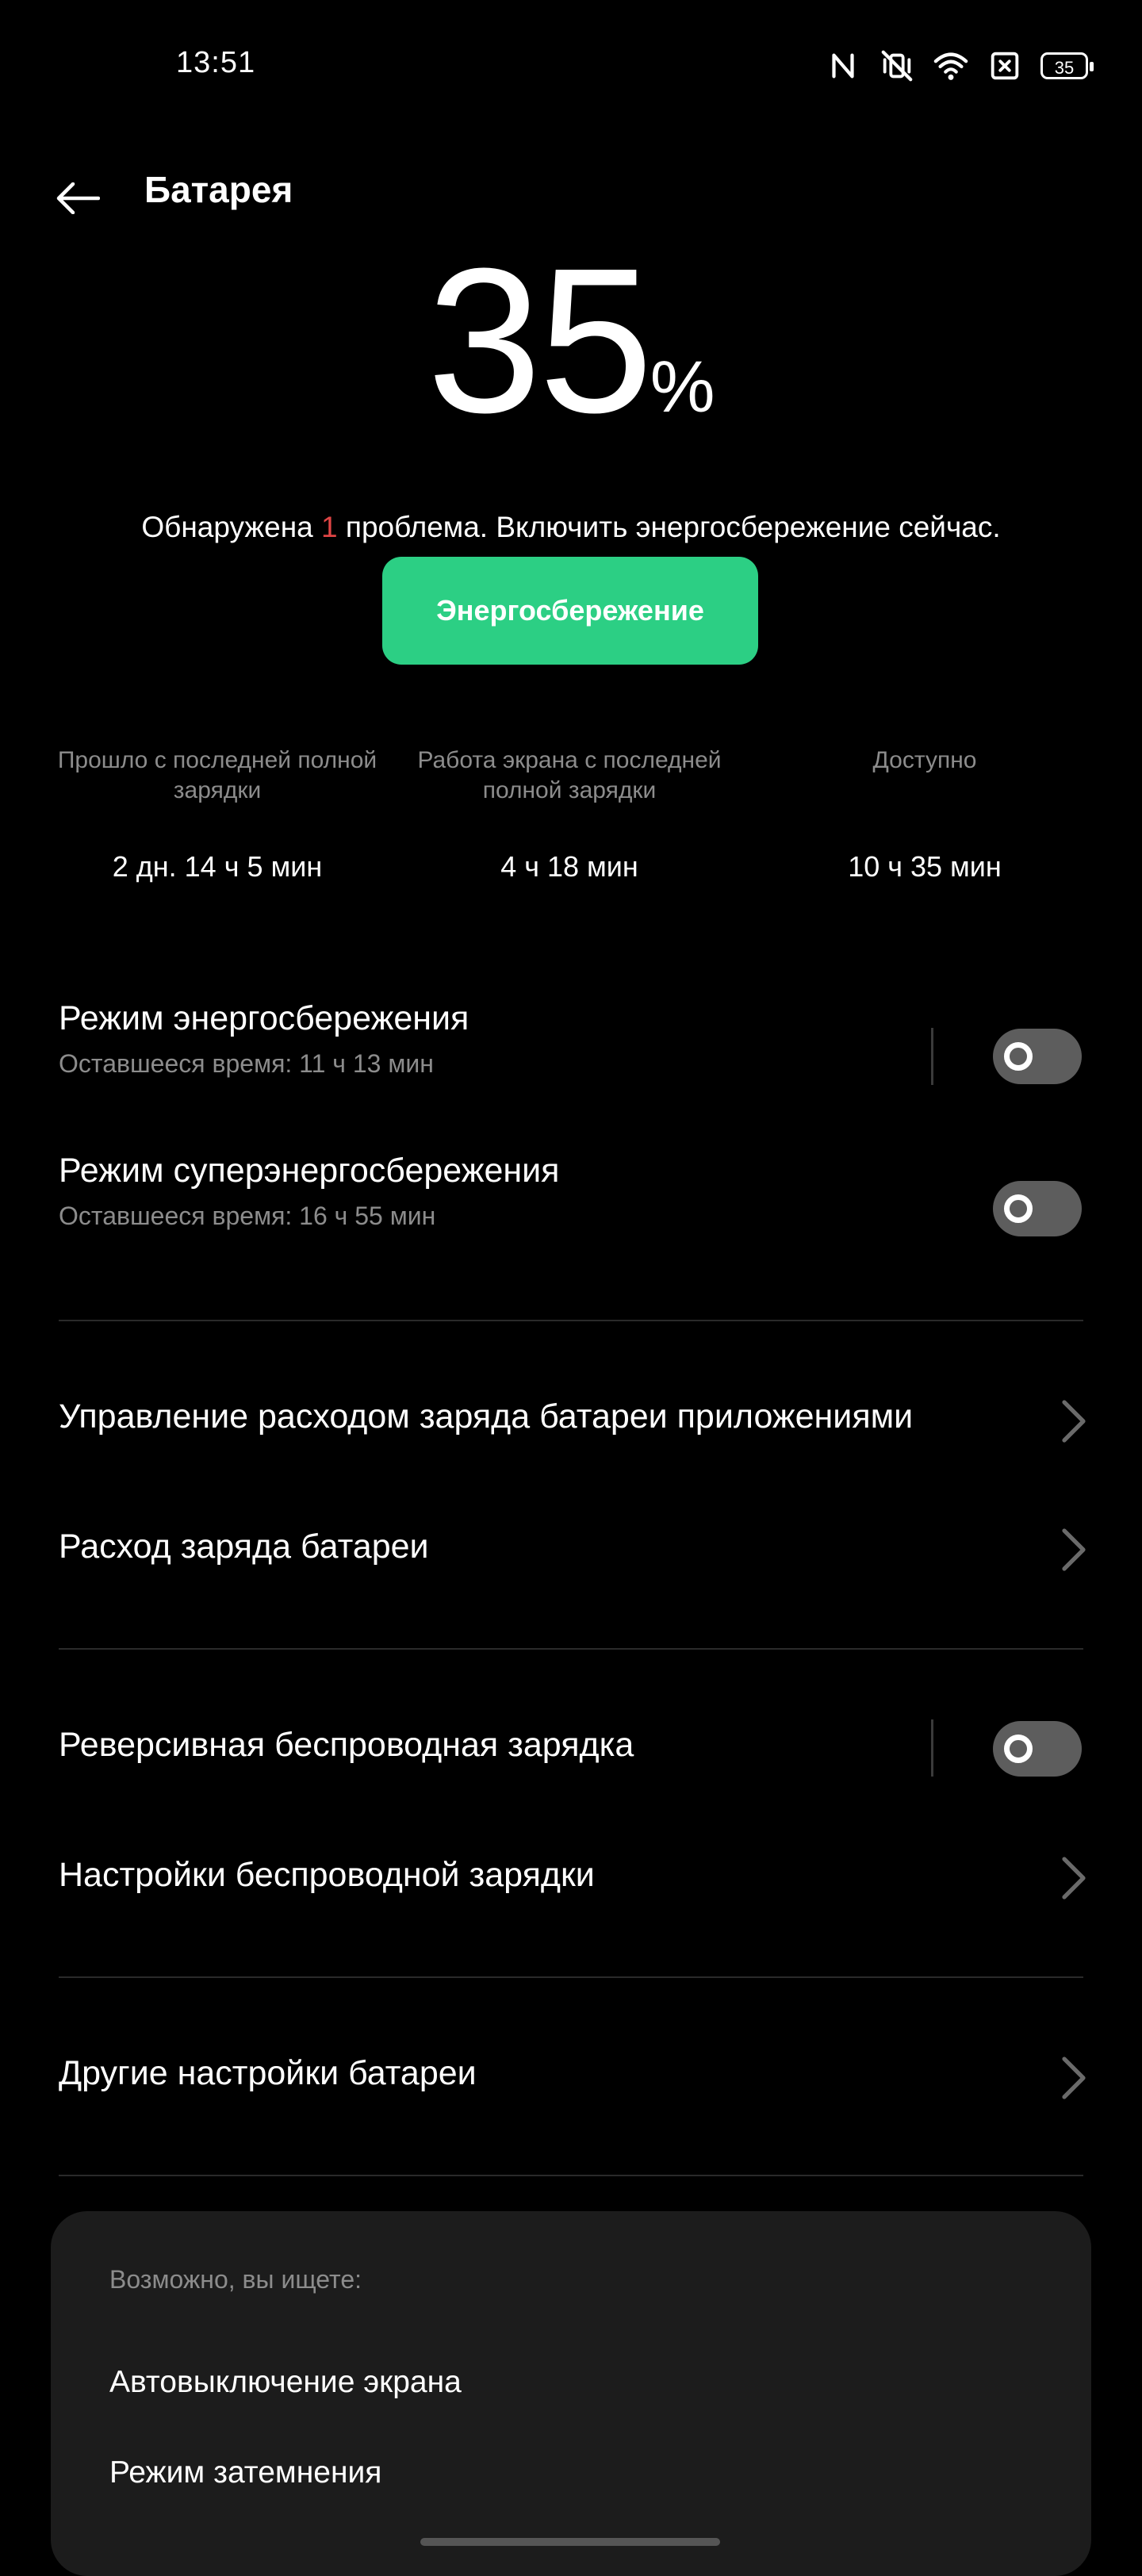 Image resolution: width=1142 pixels, height=2576 pixels. What do you see at coordinates (570, 611) in the screenshot?
I see `power-saving-button: Энергосбережение` at bounding box center [570, 611].